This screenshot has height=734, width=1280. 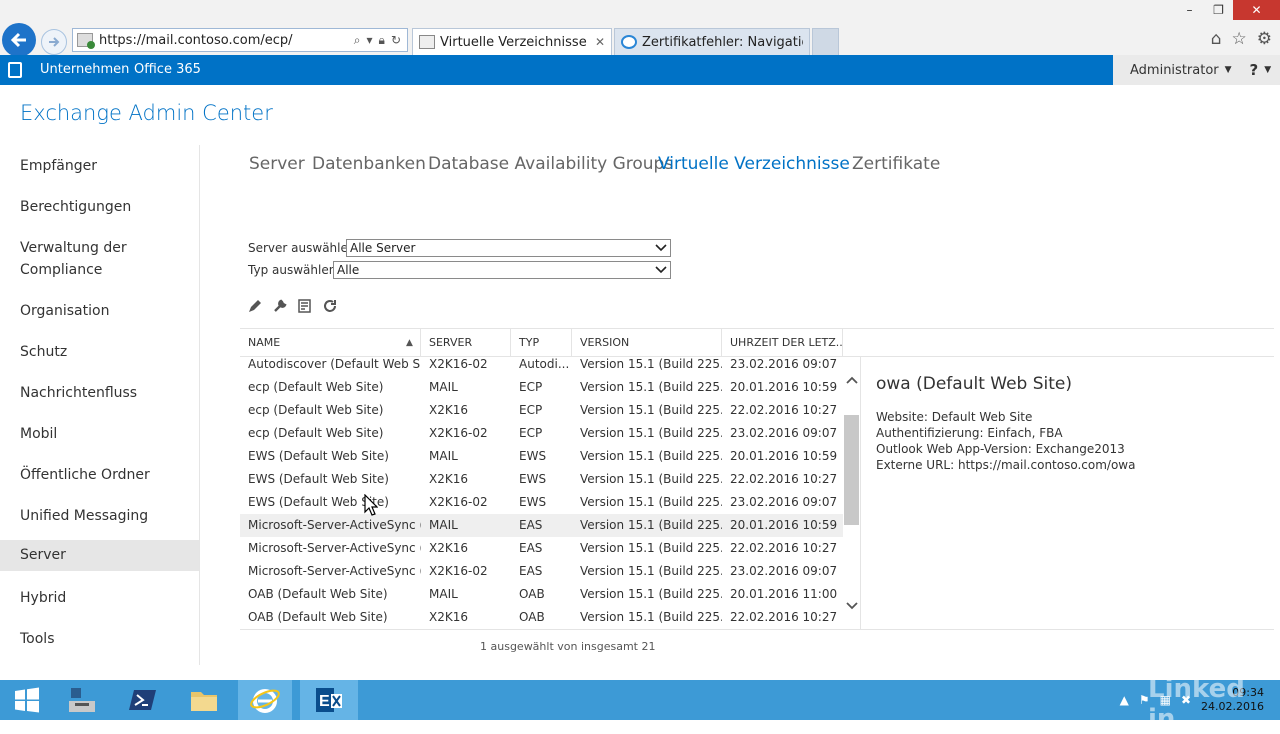 What do you see at coordinates (1254, 70) in the screenshot?
I see `help-button: ?` at bounding box center [1254, 70].